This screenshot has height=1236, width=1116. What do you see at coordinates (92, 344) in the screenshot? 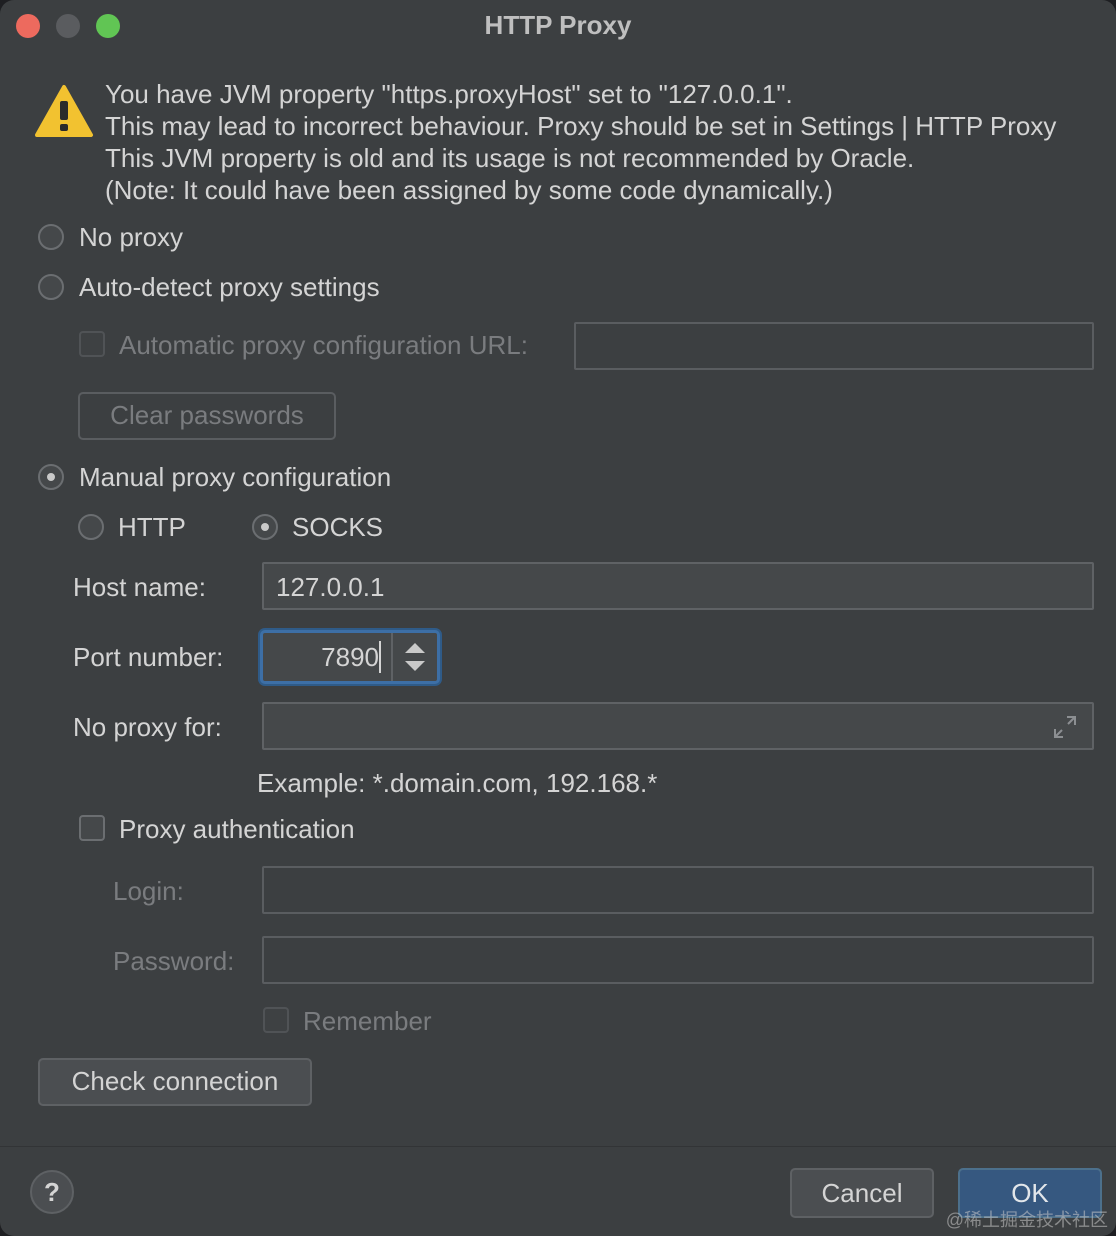
I see `pac-url-checkbox` at bounding box center [92, 344].